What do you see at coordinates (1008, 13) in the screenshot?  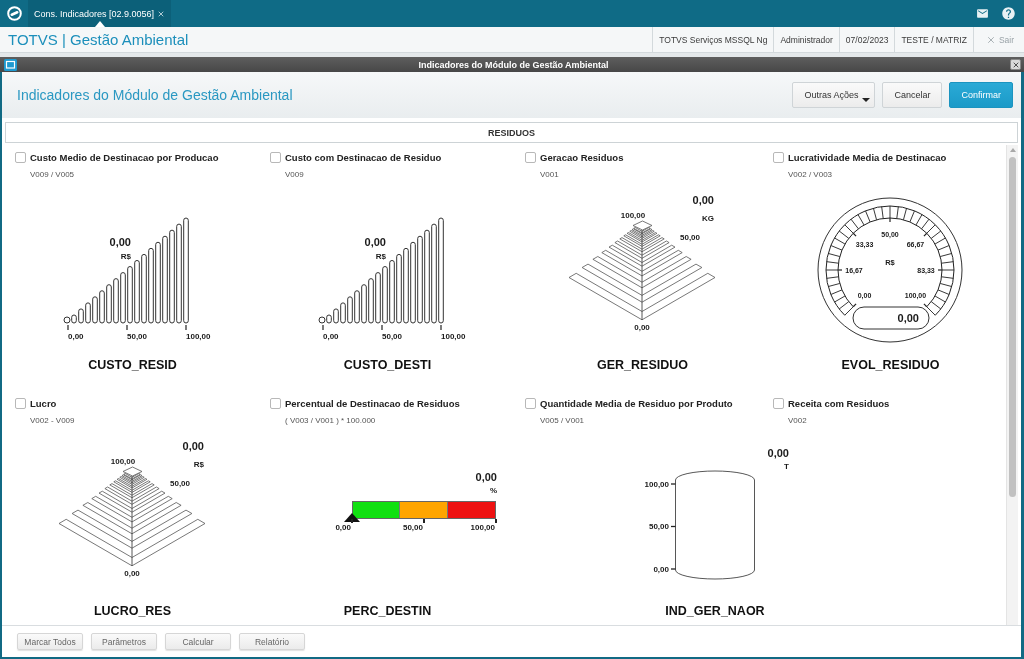 I see `help-icon` at bounding box center [1008, 13].